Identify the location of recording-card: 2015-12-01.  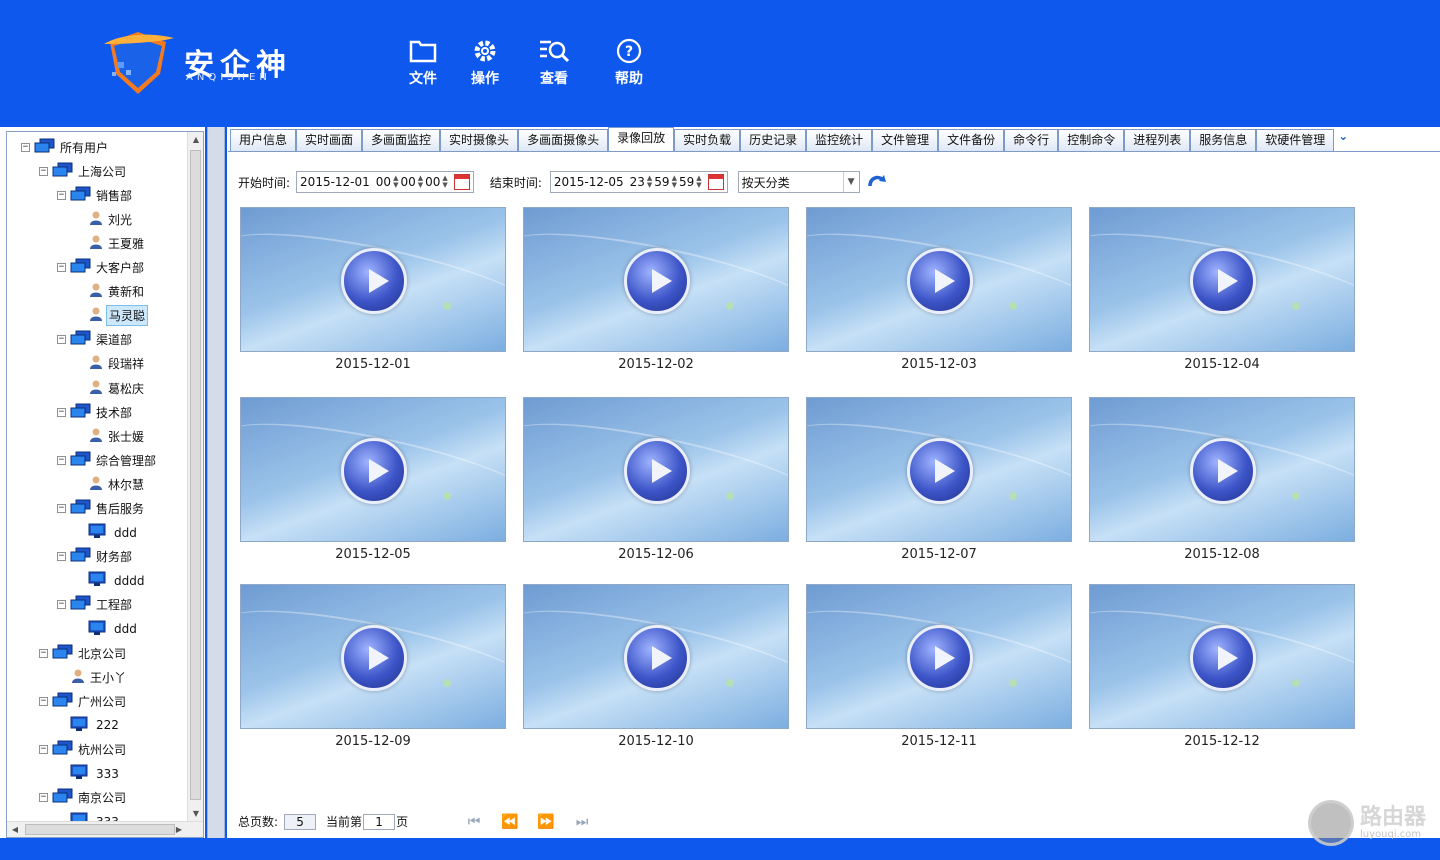
(373, 289).